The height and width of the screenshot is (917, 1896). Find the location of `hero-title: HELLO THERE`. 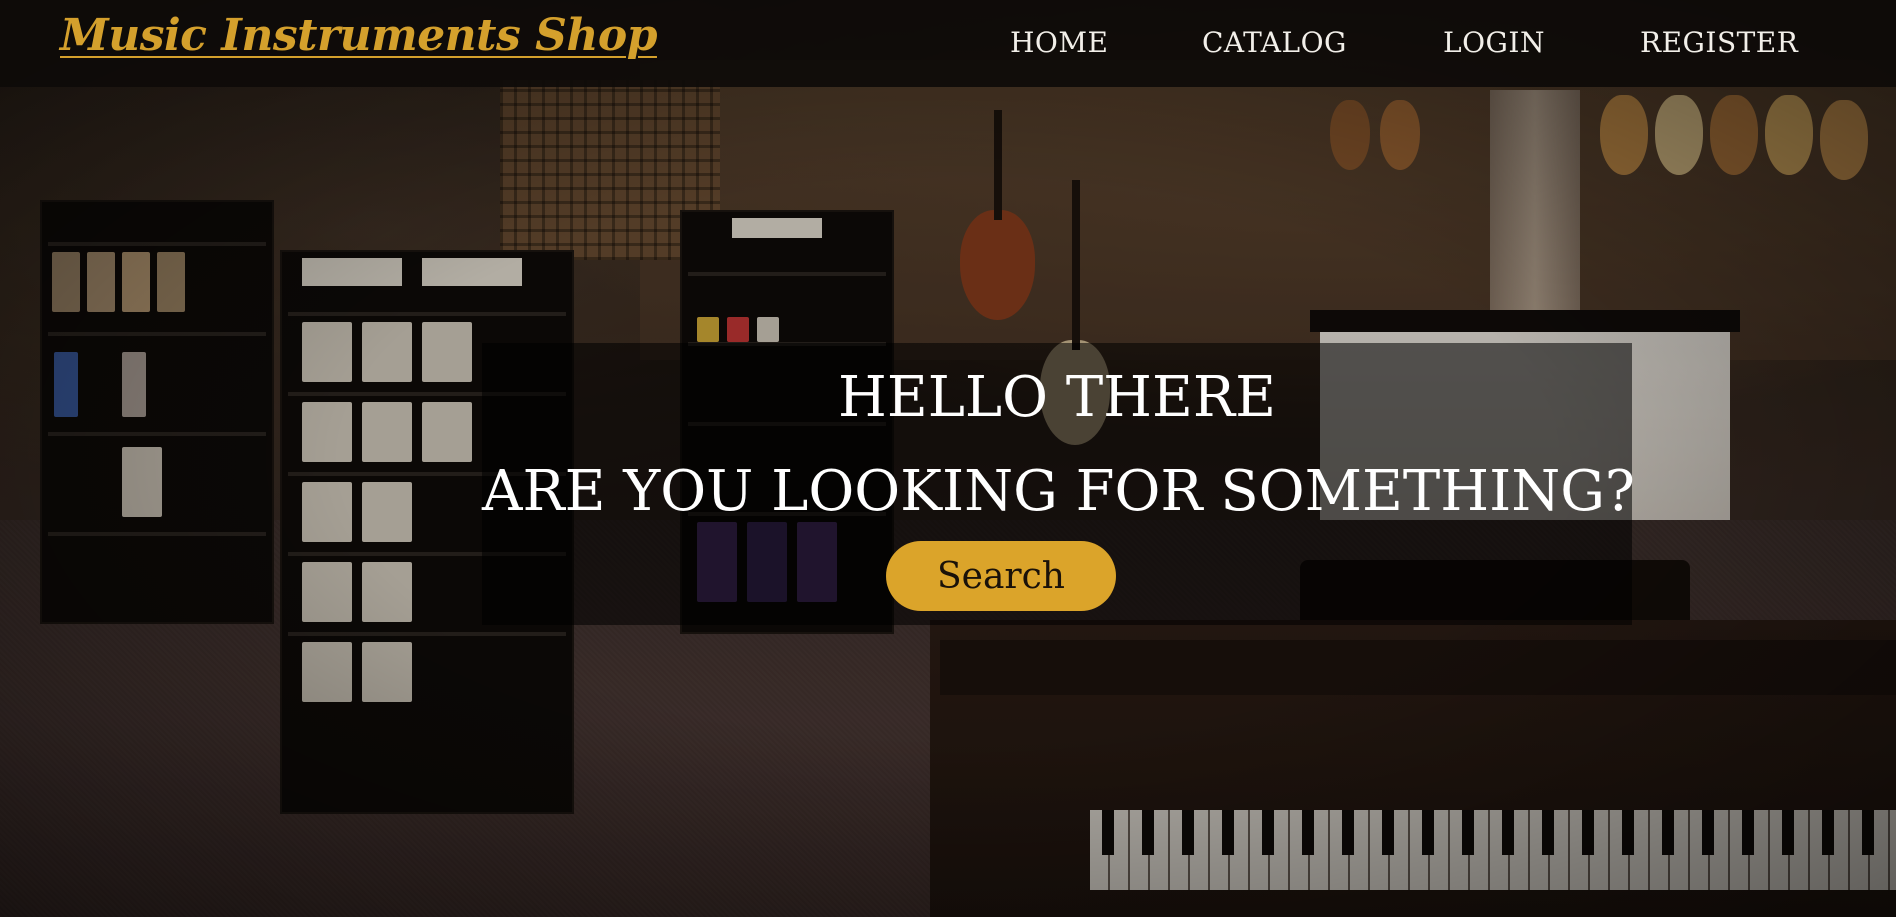

hero-title: HELLO THERE is located at coordinates (1057, 397).